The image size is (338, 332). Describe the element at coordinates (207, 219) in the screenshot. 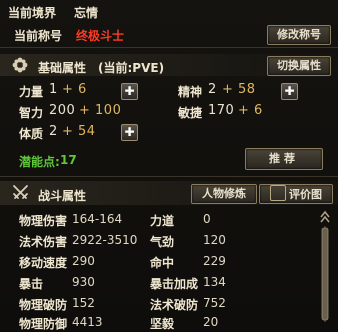

I see `combat-value: 0` at that location.